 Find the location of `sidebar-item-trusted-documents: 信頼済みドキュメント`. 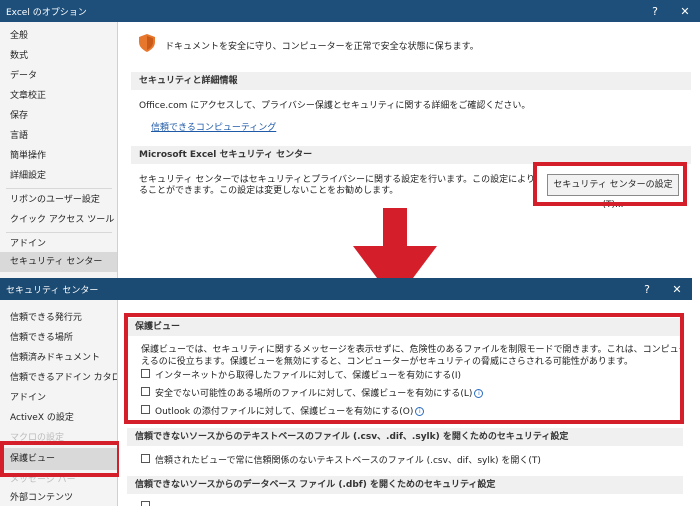

sidebar-item-trusted-documents: 信頼済みドキュメント is located at coordinates (58, 358).